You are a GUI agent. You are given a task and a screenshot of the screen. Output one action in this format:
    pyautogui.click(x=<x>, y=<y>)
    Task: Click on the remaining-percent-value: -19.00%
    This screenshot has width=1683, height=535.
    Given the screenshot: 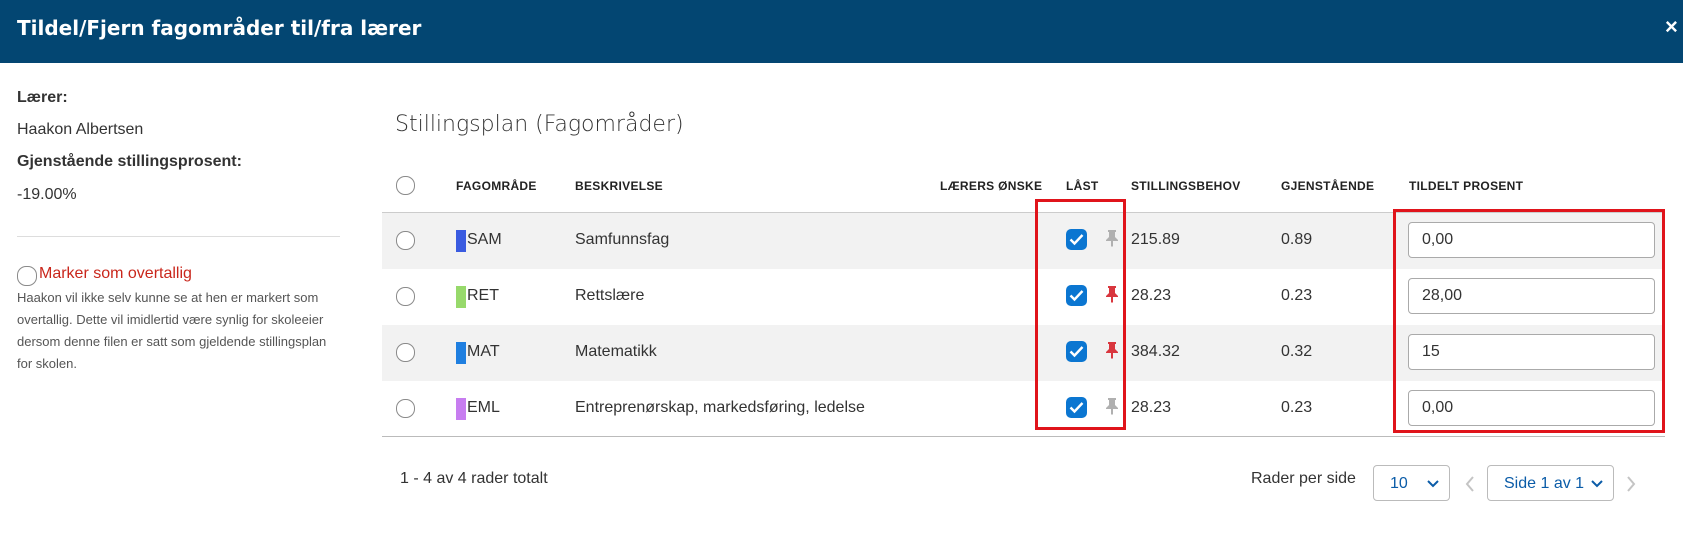 What is the action you would take?
    pyautogui.click(x=47, y=194)
    